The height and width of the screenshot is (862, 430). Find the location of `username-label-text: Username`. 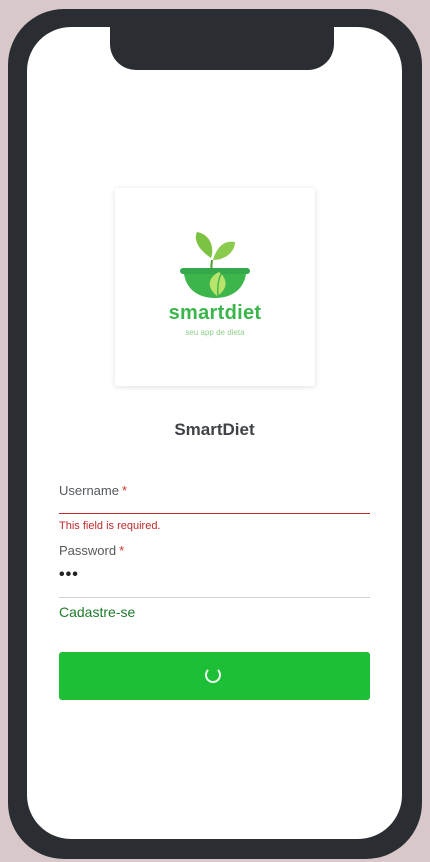

username-label-text: Username is located at coordinates (89, 490).